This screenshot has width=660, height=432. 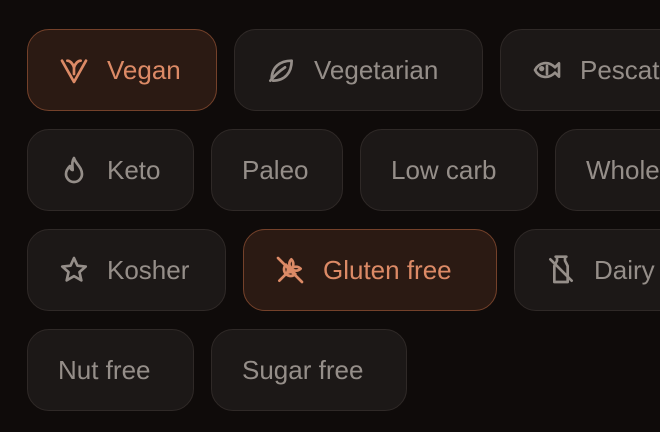 I want to click on chip-label: Vegetarian, so click(x=376, y=69).